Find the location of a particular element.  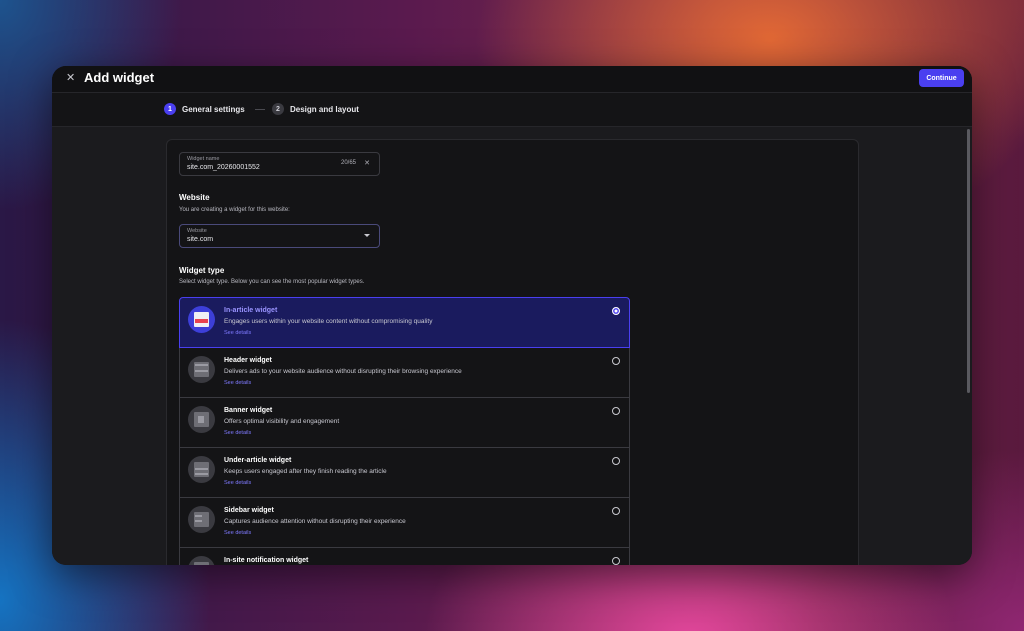

step-divider is located at coordinates (260, 109).